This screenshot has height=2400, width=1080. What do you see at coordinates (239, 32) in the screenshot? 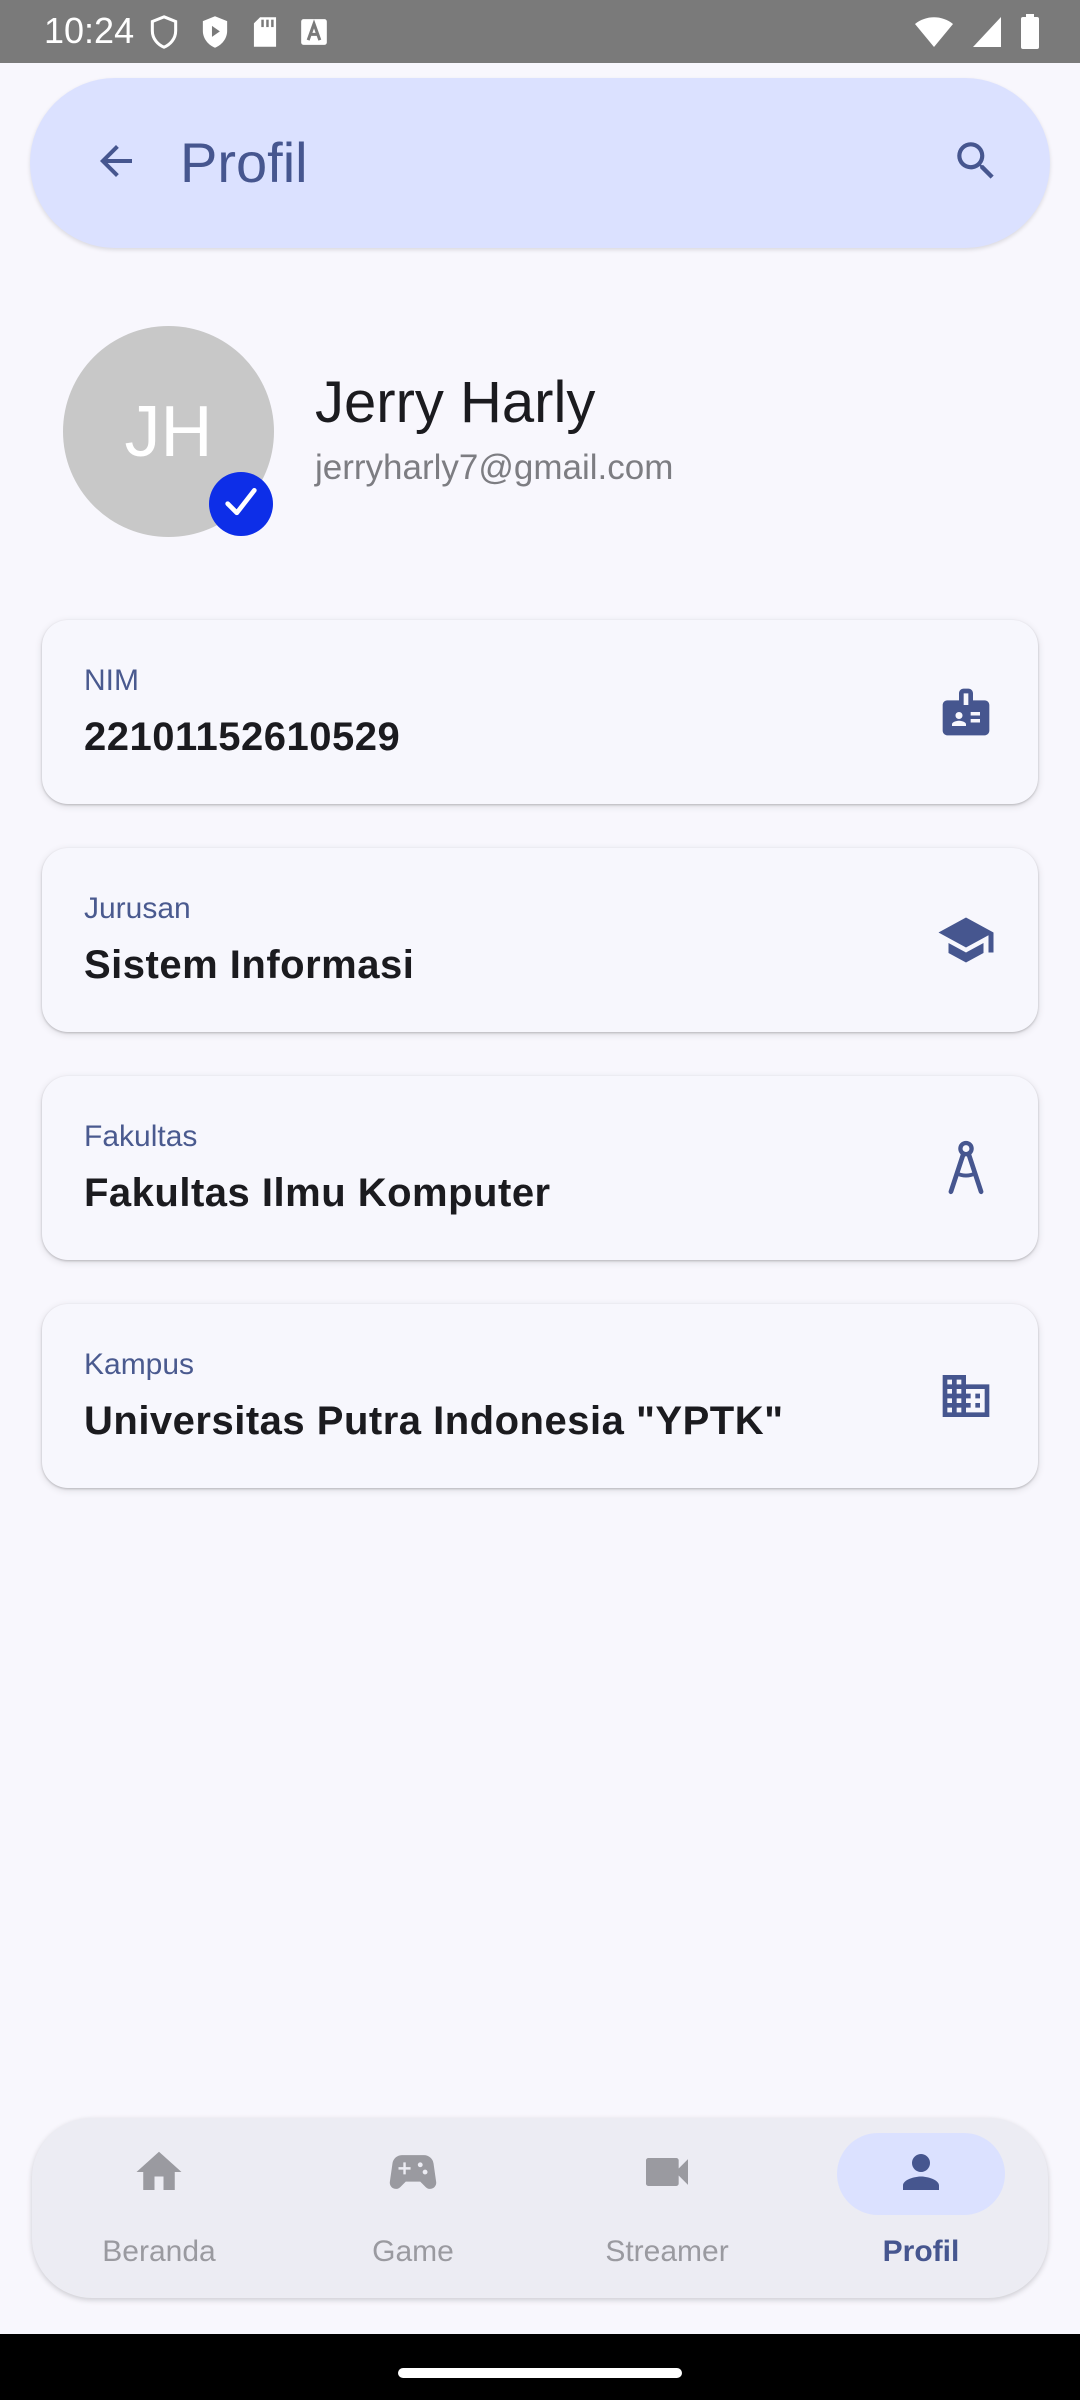
I see `status-notification-icons` at bounding box center [239, 32].